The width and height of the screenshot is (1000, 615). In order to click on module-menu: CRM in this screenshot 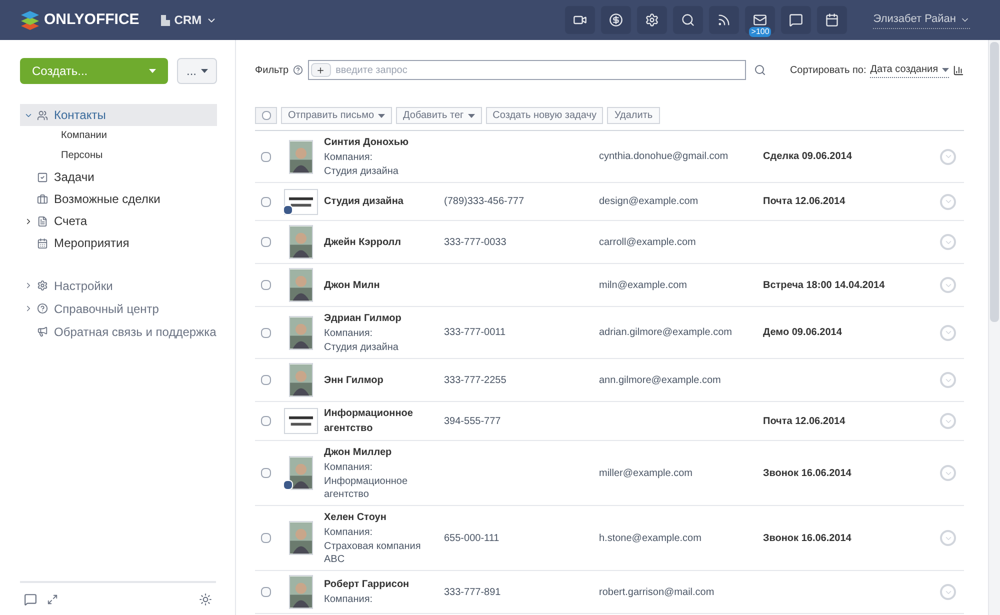, I will do `click(189, 20)`.